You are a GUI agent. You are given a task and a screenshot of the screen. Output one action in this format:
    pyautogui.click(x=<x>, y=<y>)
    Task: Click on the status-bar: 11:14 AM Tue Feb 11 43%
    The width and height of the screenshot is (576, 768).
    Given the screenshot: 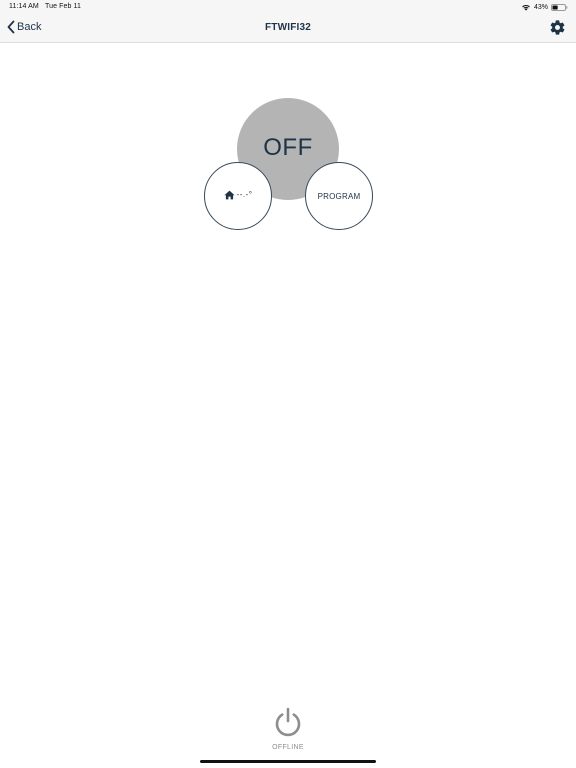 What is the action you would take?
    pyautogui.click(x=288, y=7)
    